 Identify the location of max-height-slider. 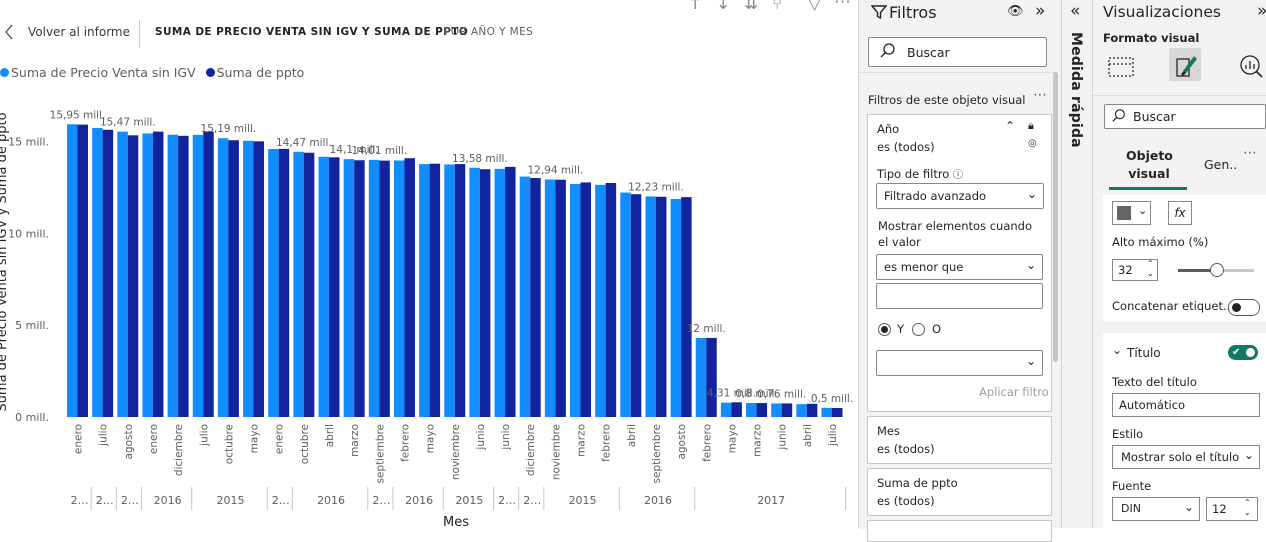
(1216, 270).